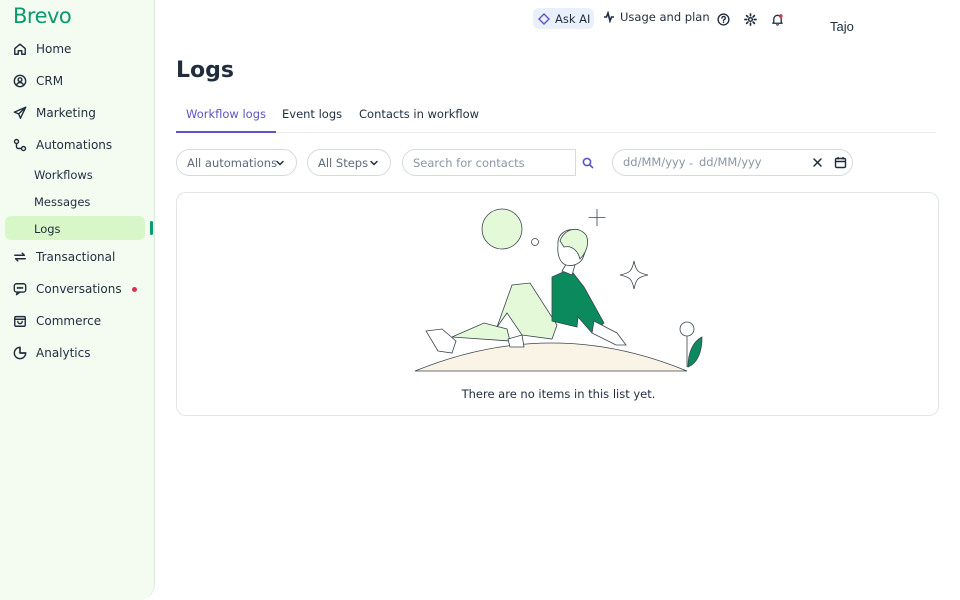 The height and width of the screenshot is (600, 960). Describe the element at coordinates (312, 116) in the screenshot. I see `tab-event-logs: Event logs` at that location.